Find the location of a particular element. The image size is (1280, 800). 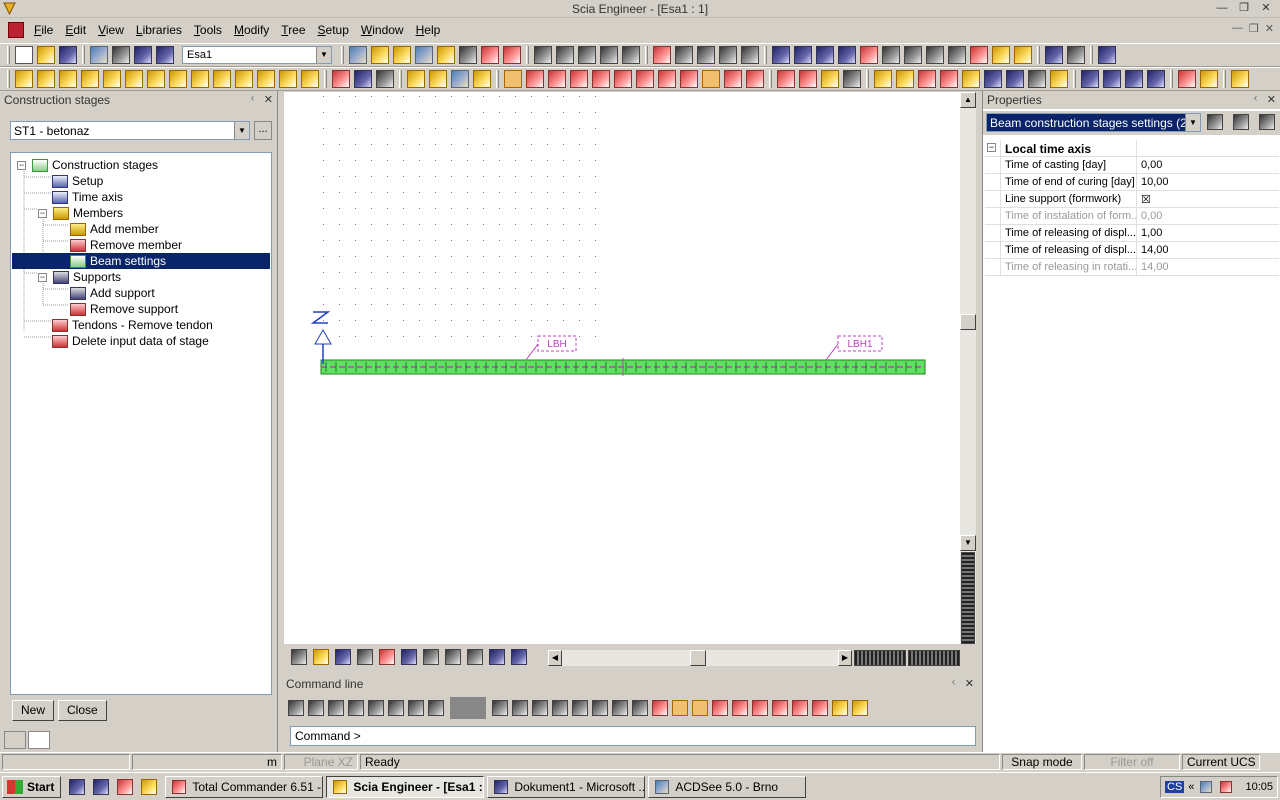

axis-icon is located at coordinates (750, 55).